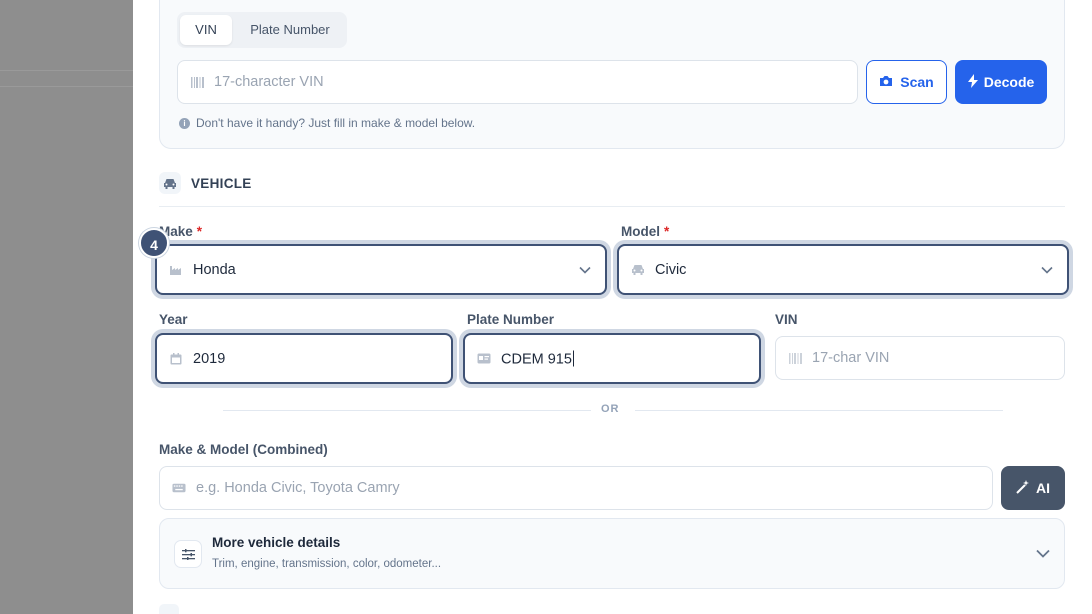  Describe the element at coordinates (154, 243) in the screenshot. I see `step-badge: 4` at that location.